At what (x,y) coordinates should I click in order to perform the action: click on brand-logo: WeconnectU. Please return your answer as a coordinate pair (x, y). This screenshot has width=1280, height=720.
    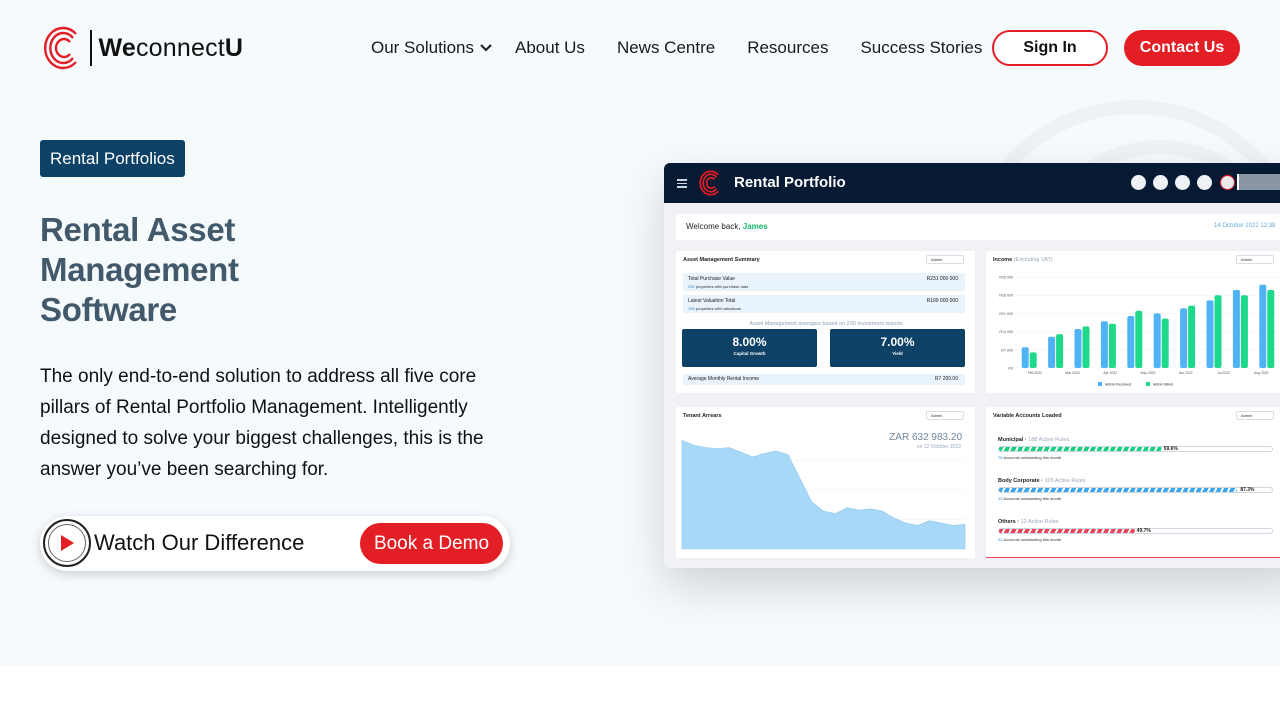
    Looking at the image, I should click on (141, 48).